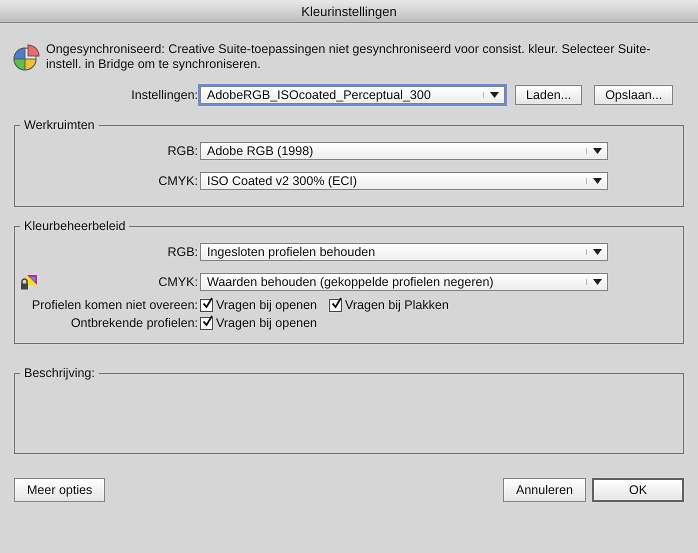  Describe the element at coordinates (404, 282) in the screenshot. I see `dropdown: Waarden behouden (gekoppelde profielen negeren)` at that location.